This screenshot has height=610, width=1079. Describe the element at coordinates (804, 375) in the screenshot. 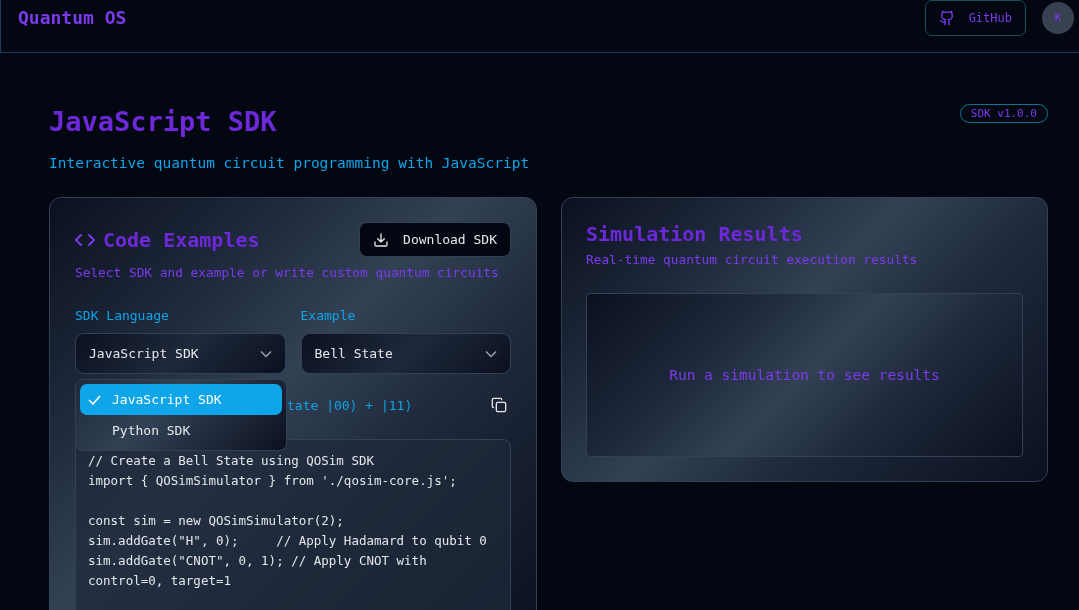

I see `empty-message: Run a simulation to see results` at that location.